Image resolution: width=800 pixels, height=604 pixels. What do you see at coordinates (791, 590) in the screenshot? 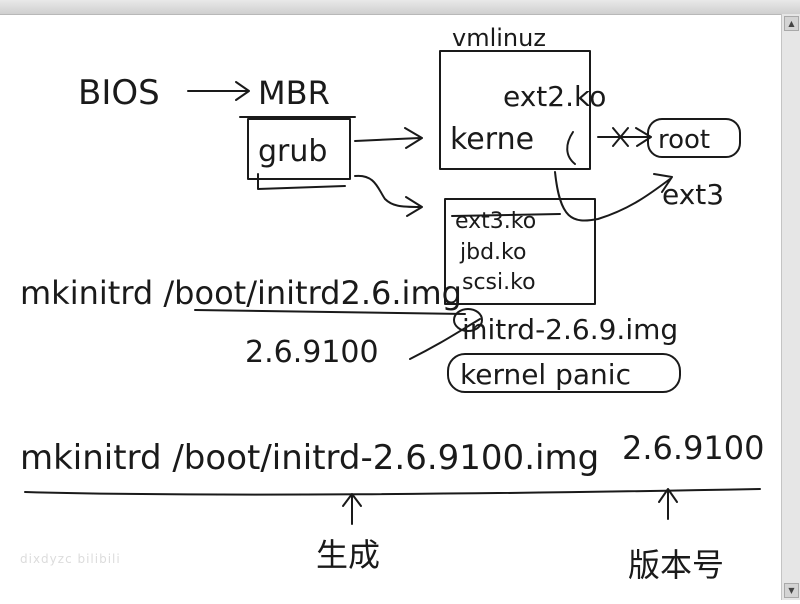
I see `scroll-down-icon: ▼` at bounding box center [791, 590].